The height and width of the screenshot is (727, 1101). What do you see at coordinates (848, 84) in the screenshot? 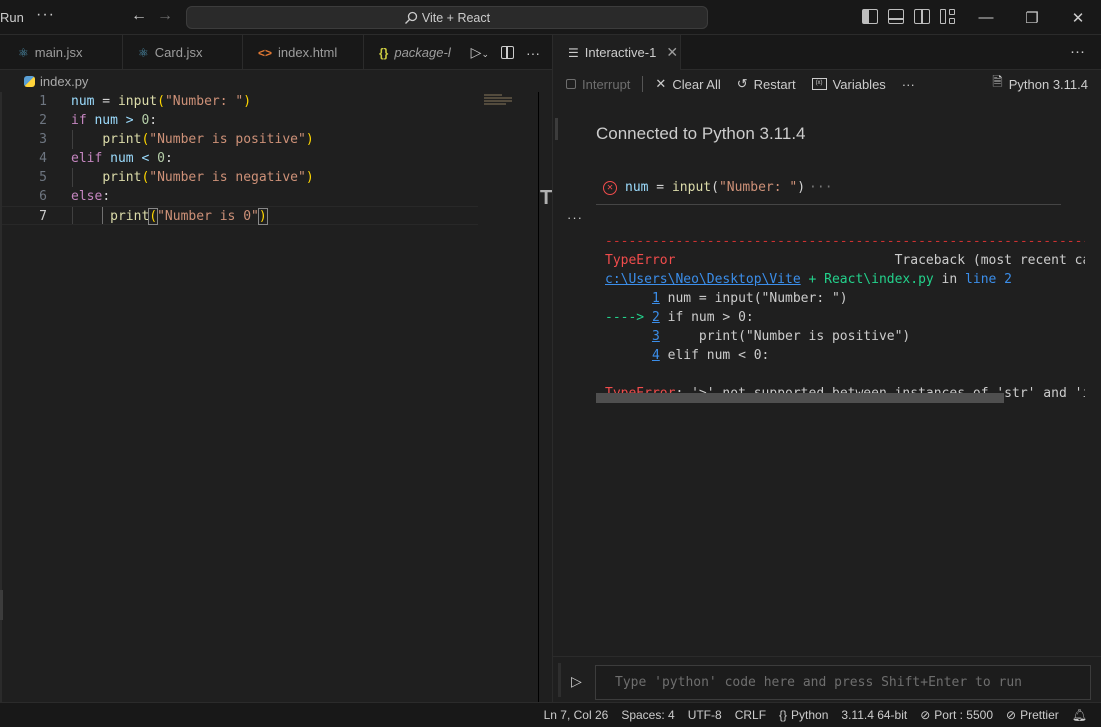
I see `variables-button: (x) Variables` at bounding box center [848, 84].